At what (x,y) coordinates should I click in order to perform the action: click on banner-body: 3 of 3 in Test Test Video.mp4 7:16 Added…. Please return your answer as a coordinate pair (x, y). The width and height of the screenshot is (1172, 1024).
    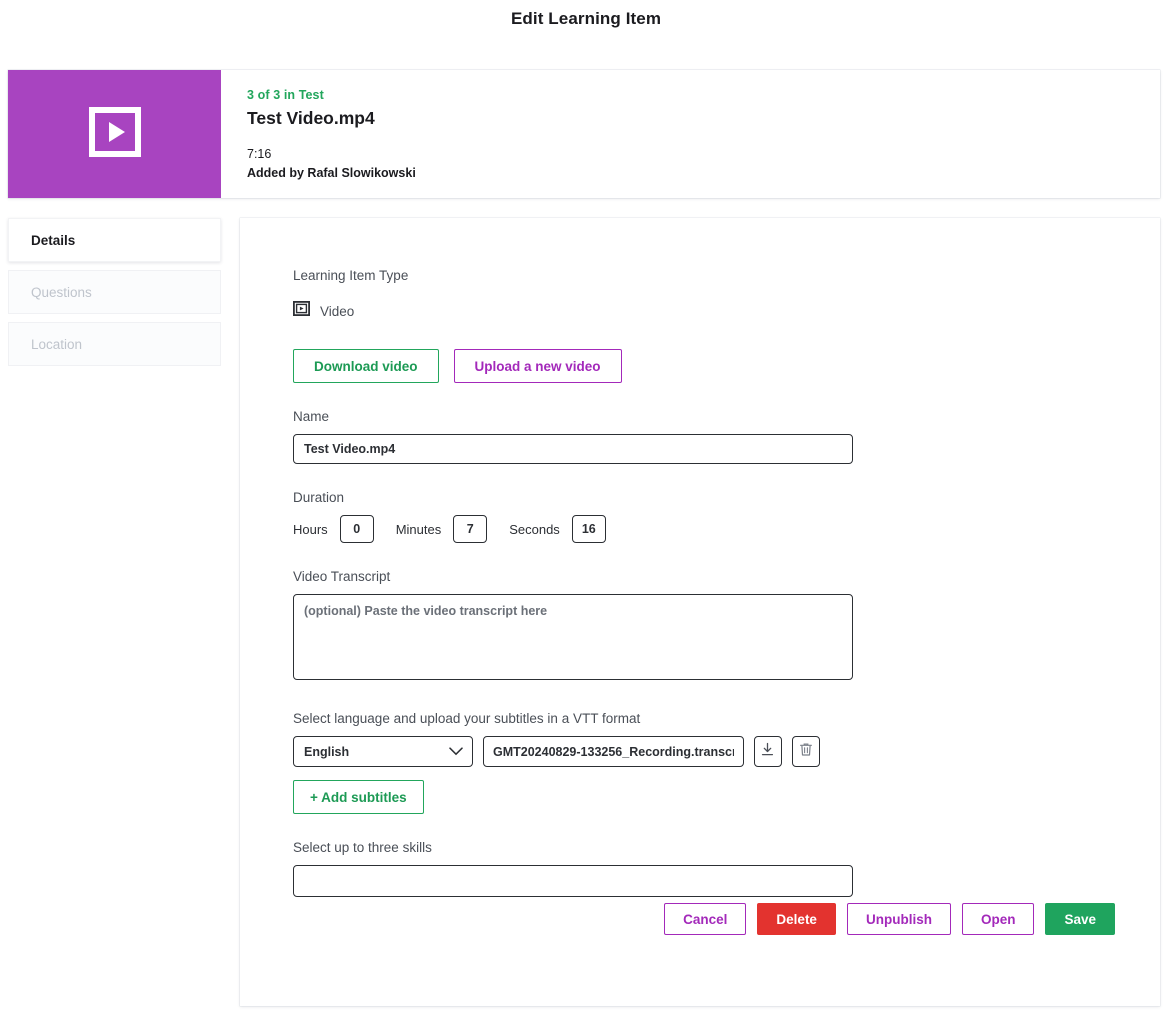
    Looking at the image, I should click on (690, 134).